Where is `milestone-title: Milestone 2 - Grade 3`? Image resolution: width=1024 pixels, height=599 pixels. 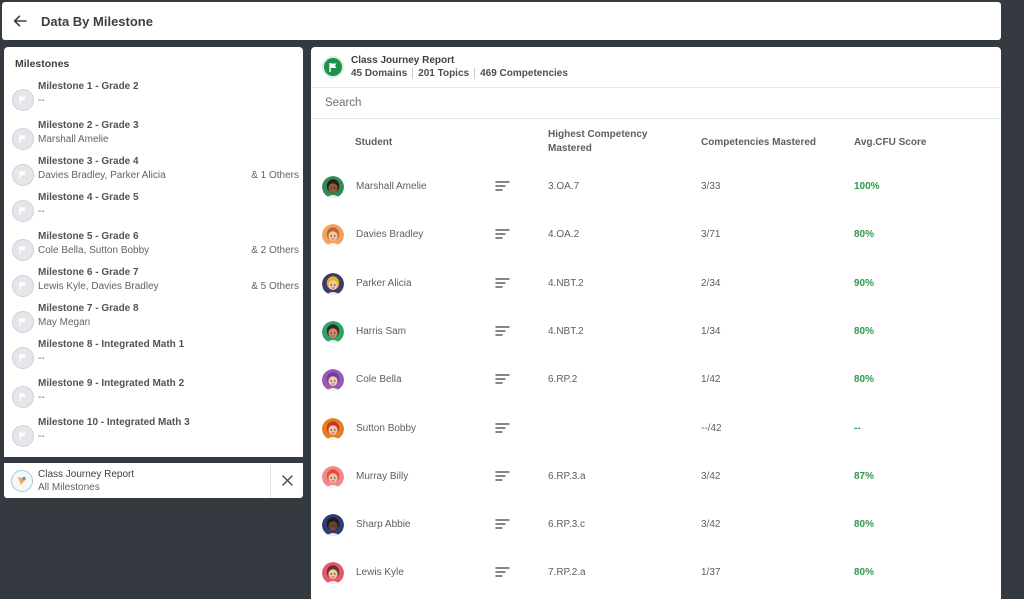
milestone-title: Milestone 2 - Grade 3 is located at coordinates (88, 125).